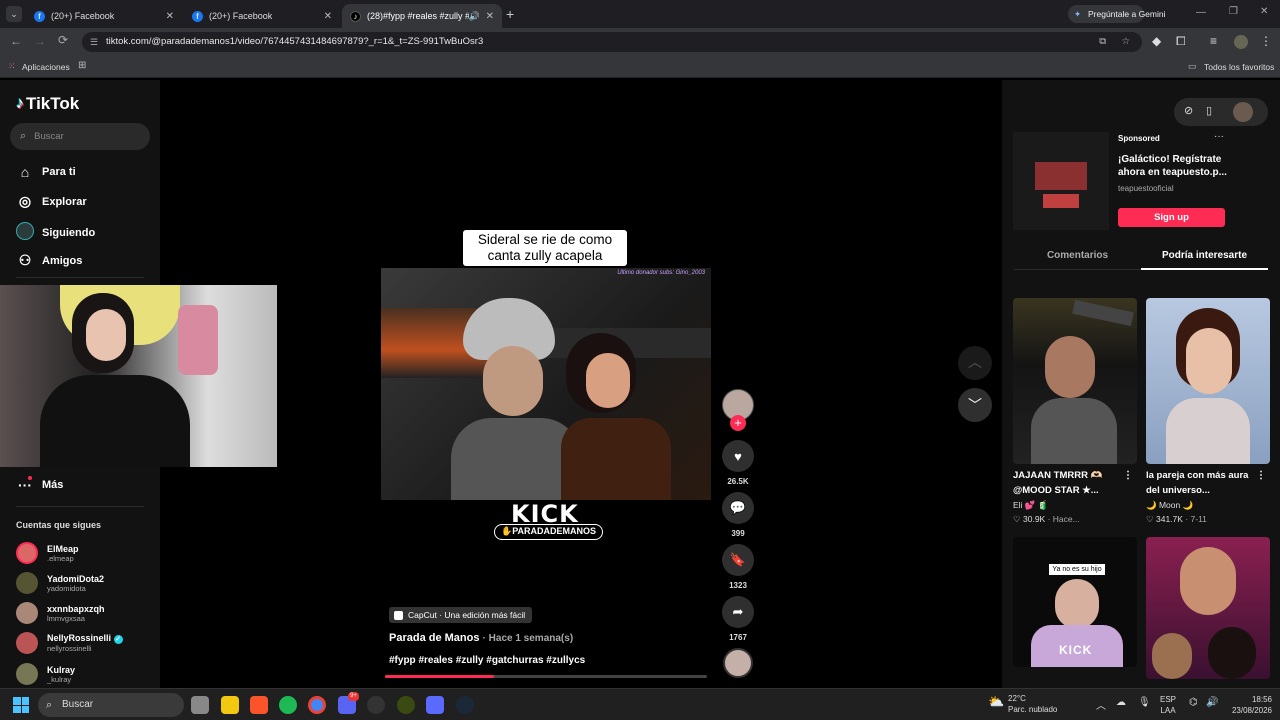  Describe the element at coordinates (69, 643) in the screenshot. I see `following-item: NellyRossinelli ✓ nellyrossinelli` at that location.